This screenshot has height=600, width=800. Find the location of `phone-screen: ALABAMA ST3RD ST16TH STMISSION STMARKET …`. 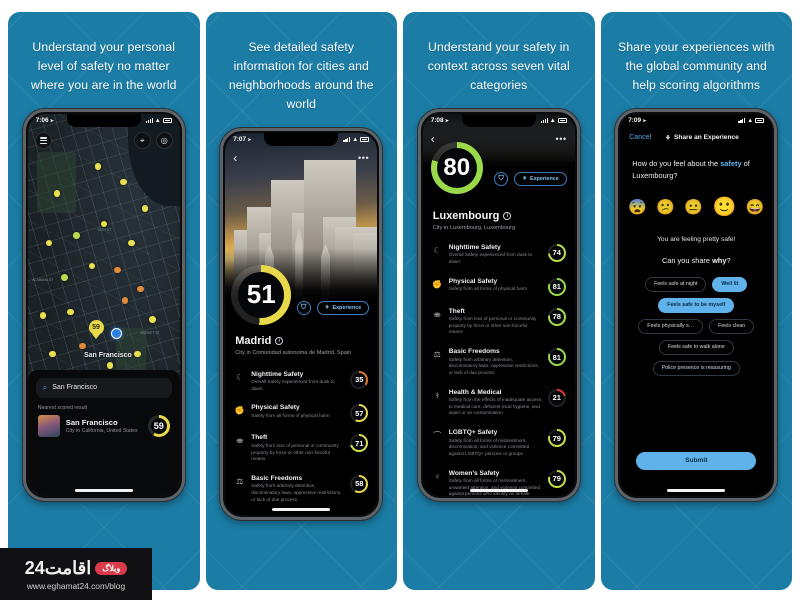

phone-screen: ALABAMA ST3RD ST16TH STMISSION STMARKET … is located at coordinates (103, 304).